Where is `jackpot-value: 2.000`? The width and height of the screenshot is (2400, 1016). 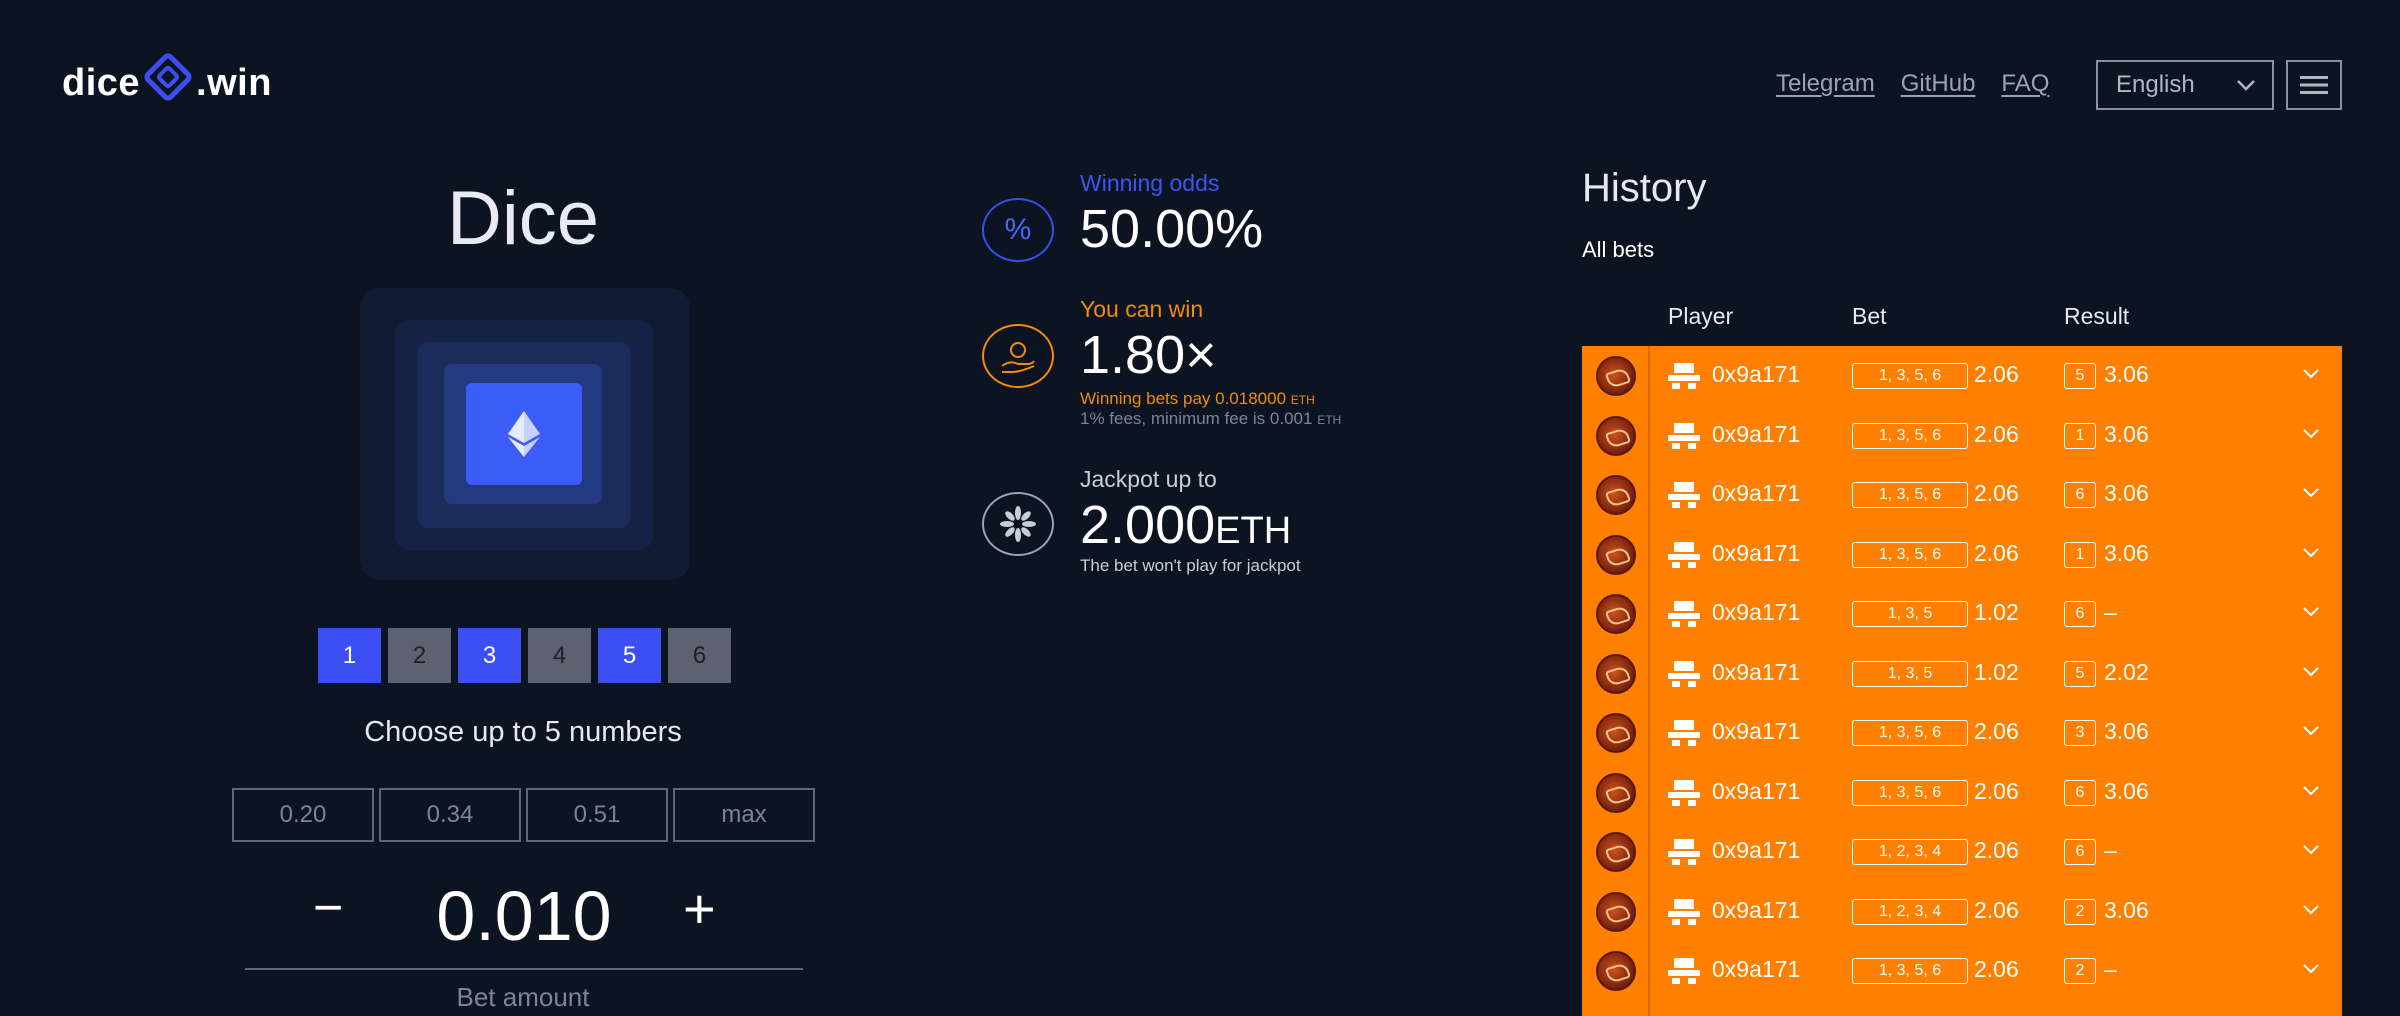 jackpot-value: 2.000 is located at coordinates (1148, 525).